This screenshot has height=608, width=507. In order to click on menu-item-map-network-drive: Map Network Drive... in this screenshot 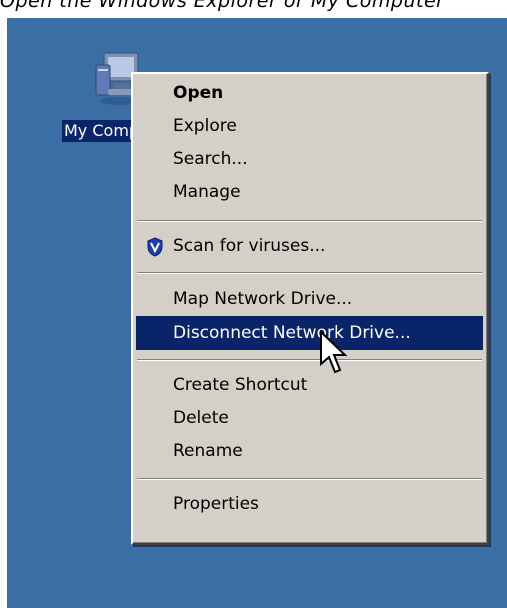, I will do `click(309, 299)`.